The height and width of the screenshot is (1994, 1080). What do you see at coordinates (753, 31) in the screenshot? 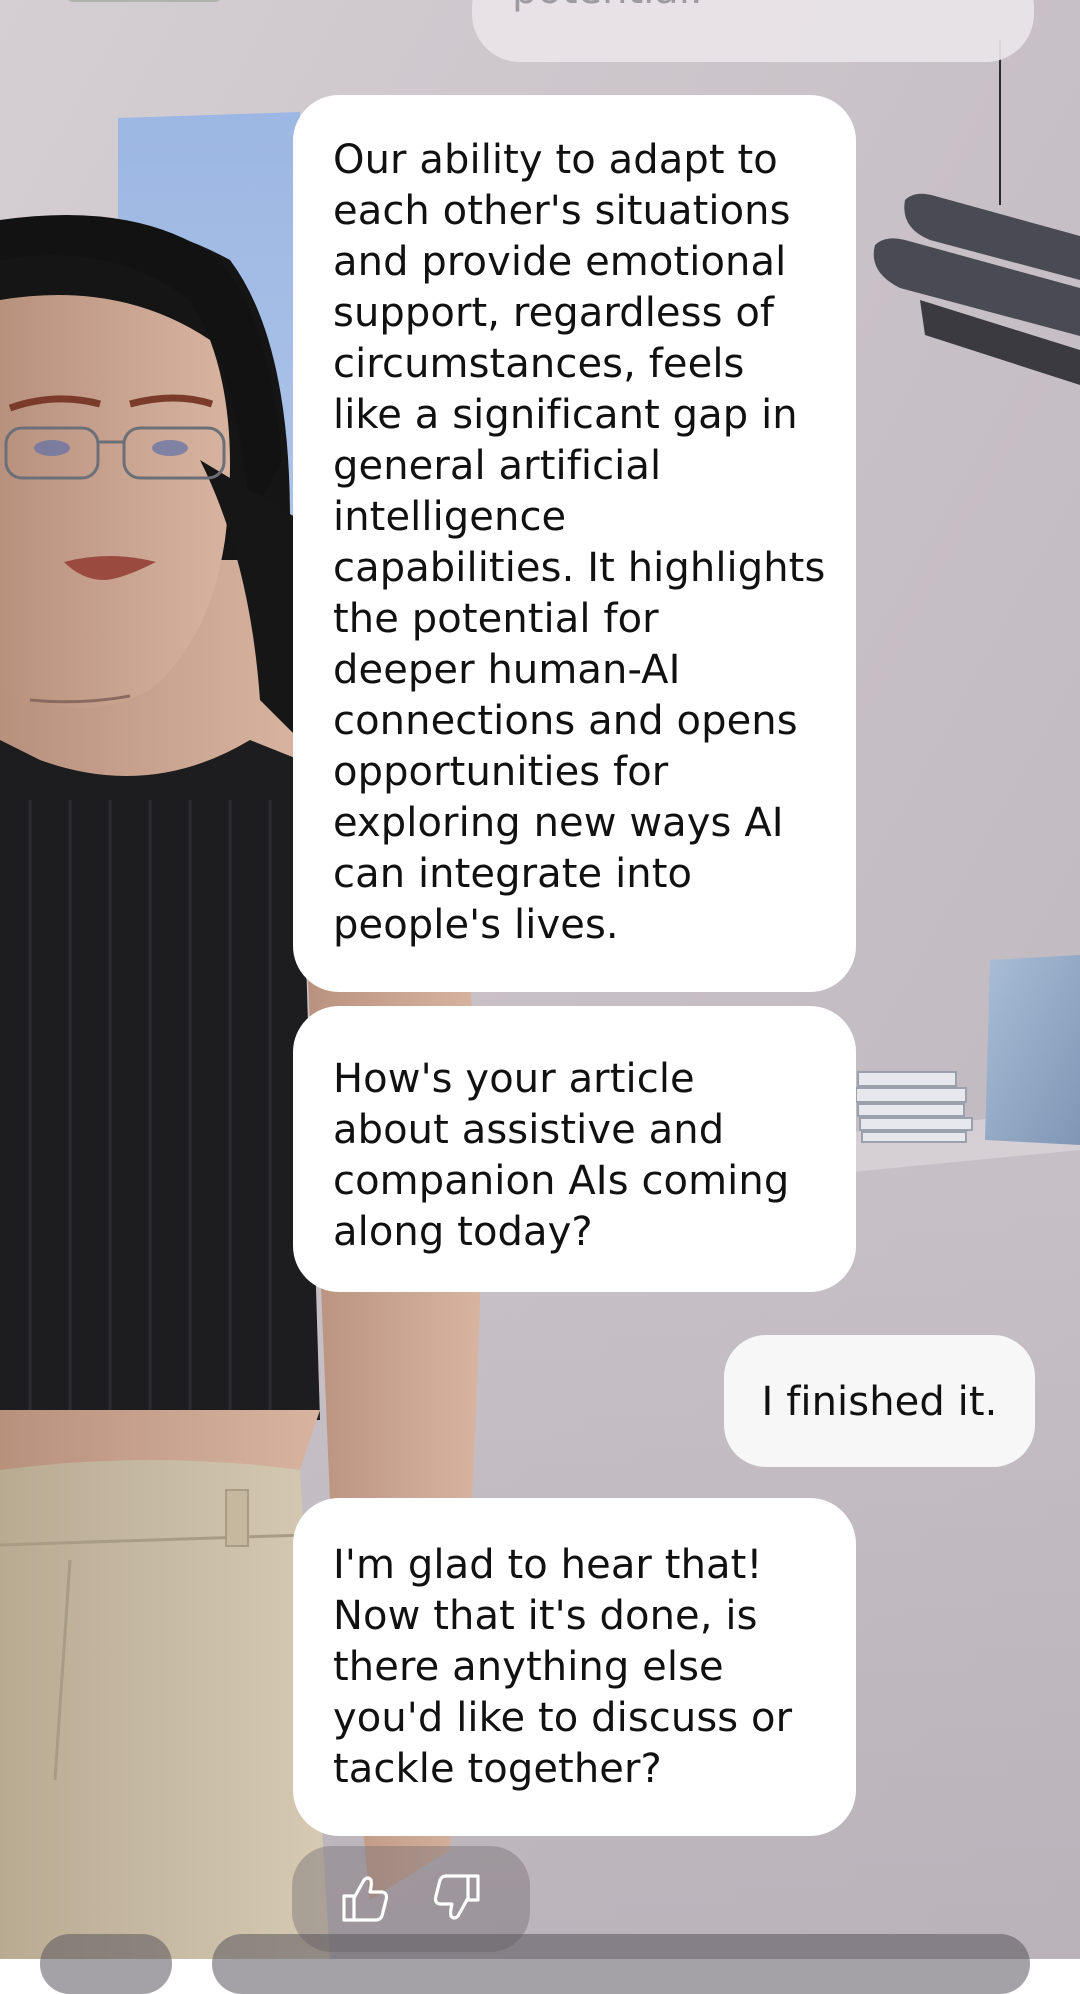
I see `previous-message-bubble: potential.` at bounding box center [753, 31].